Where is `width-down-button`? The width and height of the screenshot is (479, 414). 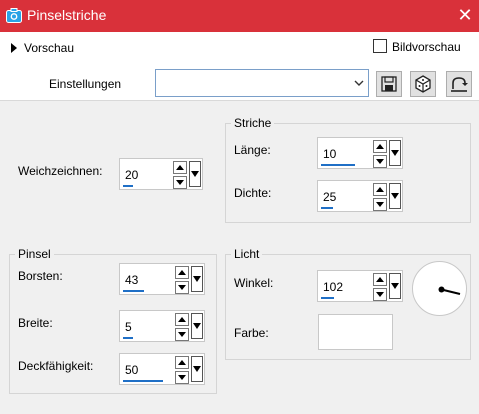 width-down-button is located at coordinates (182, 334).